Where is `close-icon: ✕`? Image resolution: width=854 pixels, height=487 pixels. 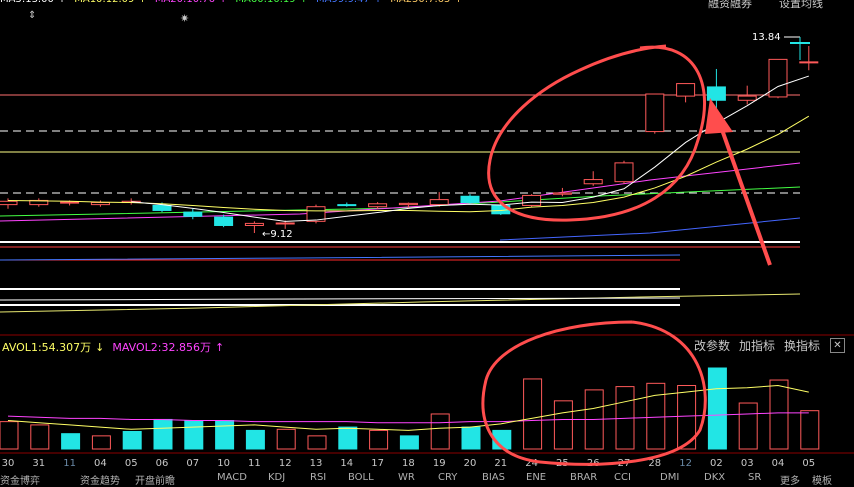
close-icon: ✕ is located at coordinates (837, 345).